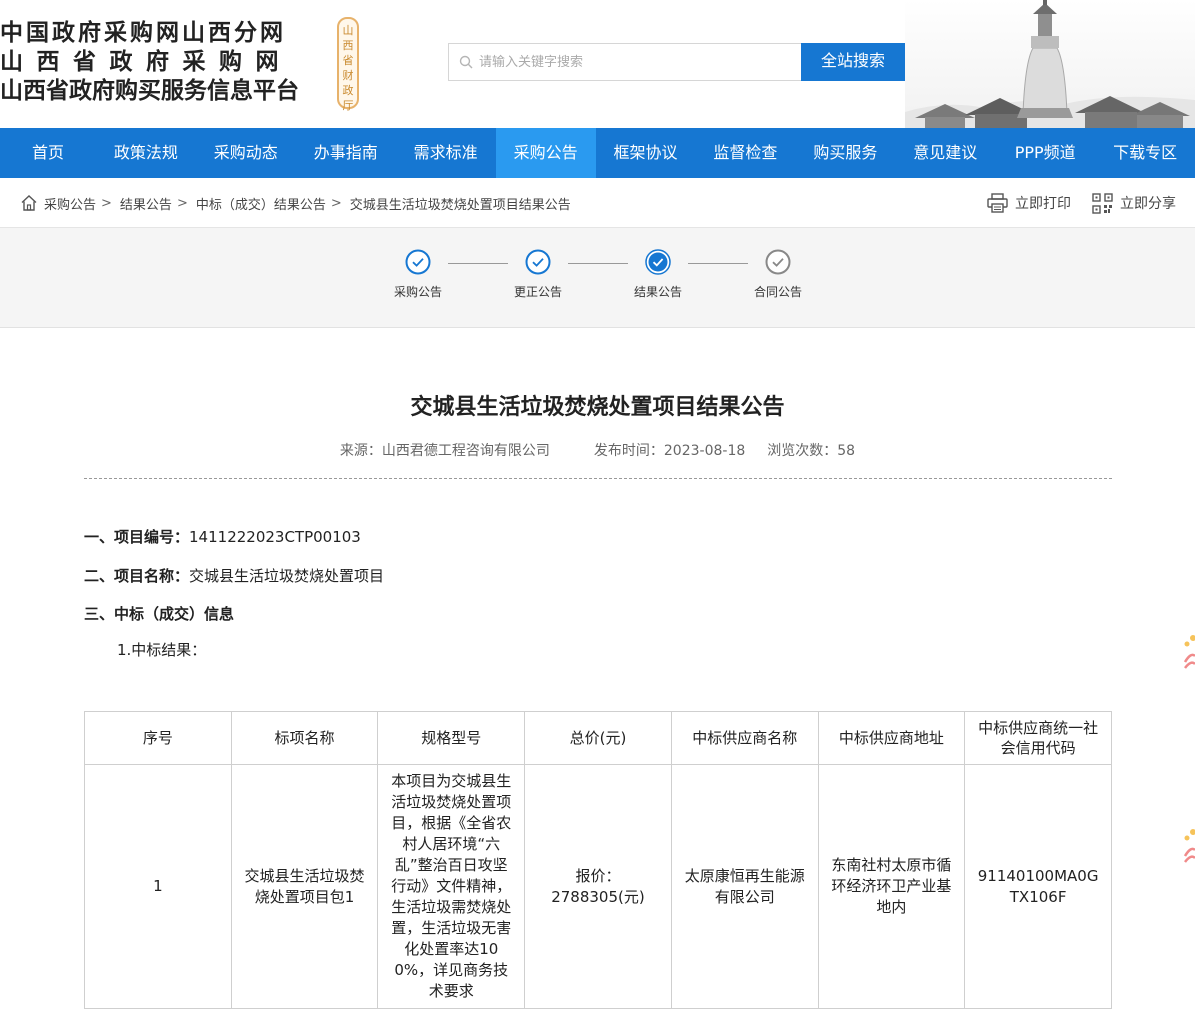  What do you see at coordinates (417, 292) in the screenshot?
I see `step-label: 采购公告` at bounding box center [417, 292].